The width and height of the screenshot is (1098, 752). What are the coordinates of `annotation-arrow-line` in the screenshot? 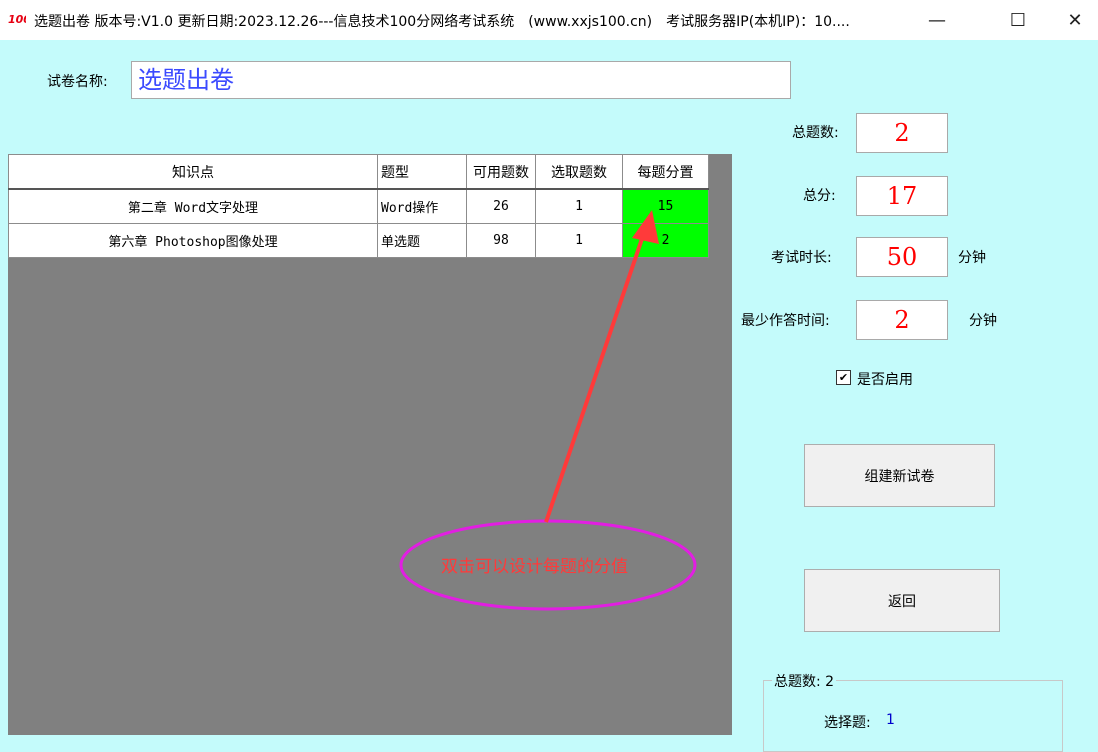 It's located at (596, 373).